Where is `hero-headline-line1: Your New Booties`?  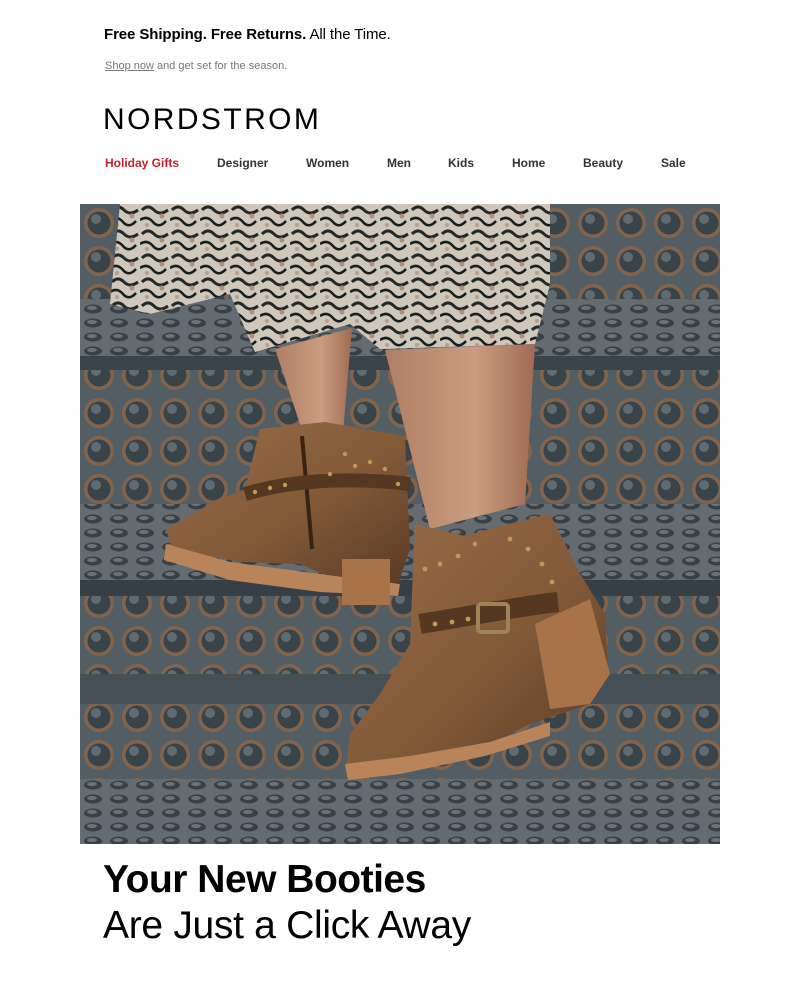 hero-headline-line1: Your New Booties is located at coordinates (264, 880).